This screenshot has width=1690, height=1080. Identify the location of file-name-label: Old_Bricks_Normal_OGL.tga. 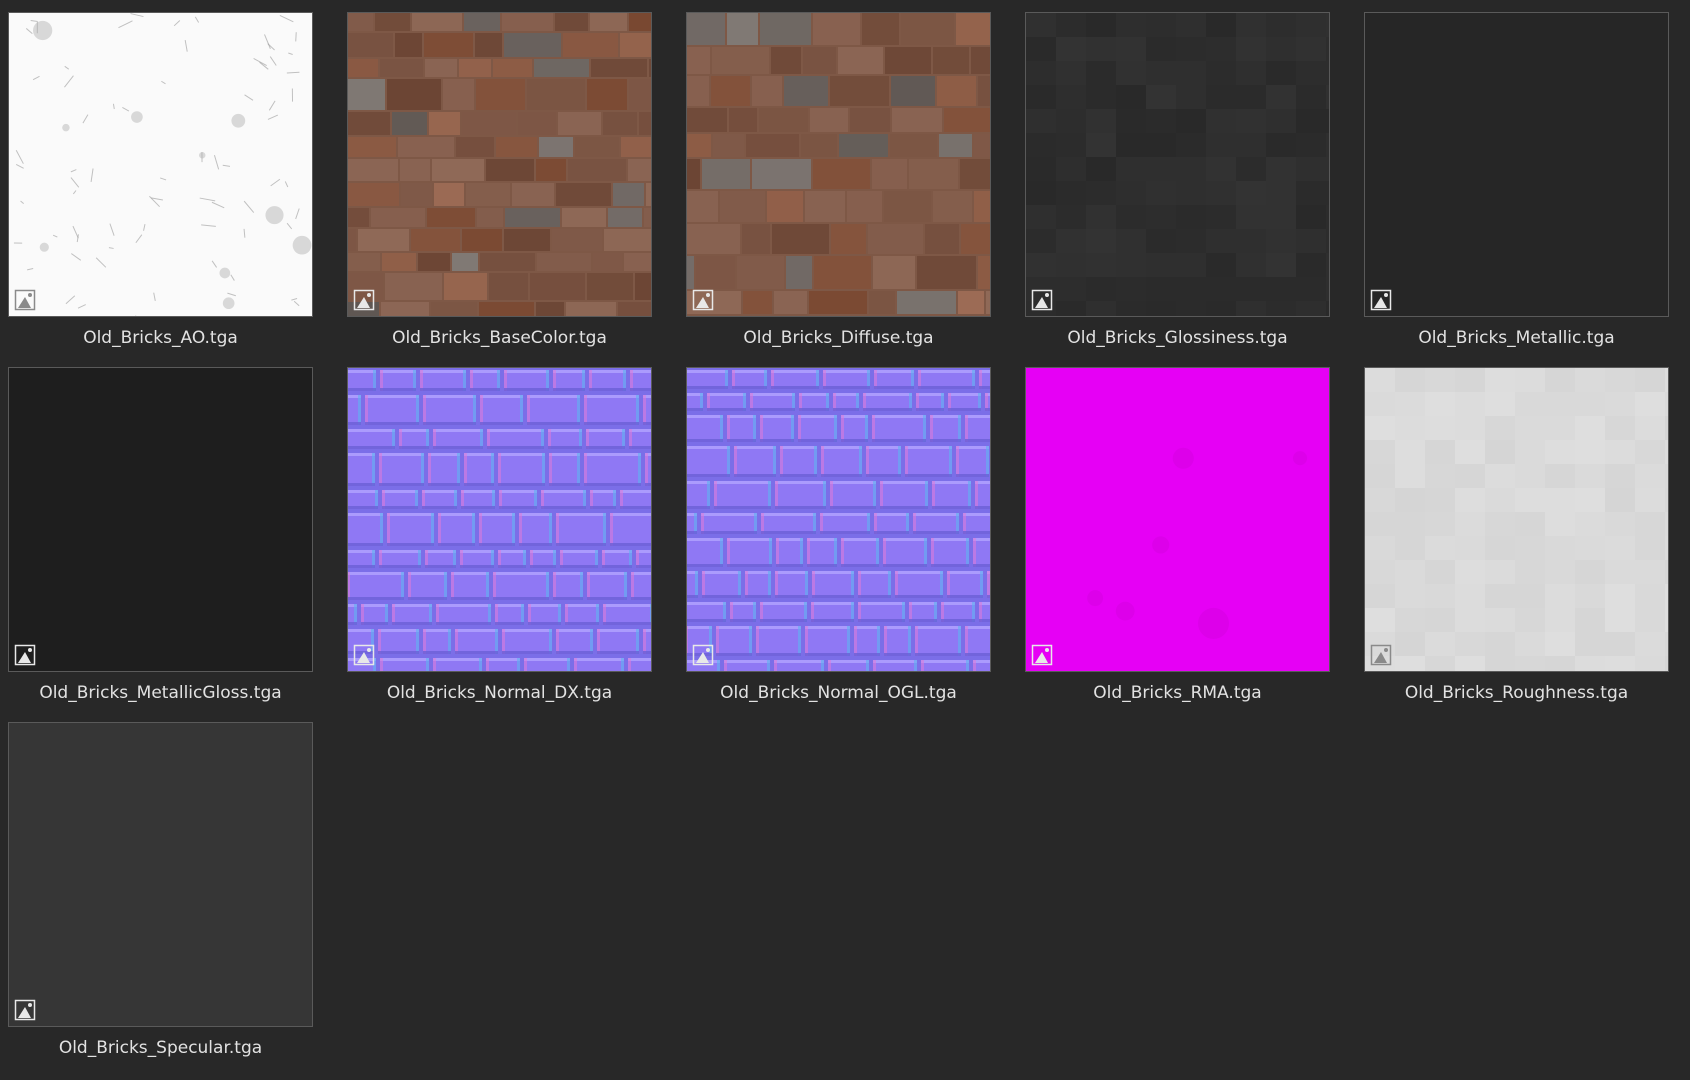
(838, 693).